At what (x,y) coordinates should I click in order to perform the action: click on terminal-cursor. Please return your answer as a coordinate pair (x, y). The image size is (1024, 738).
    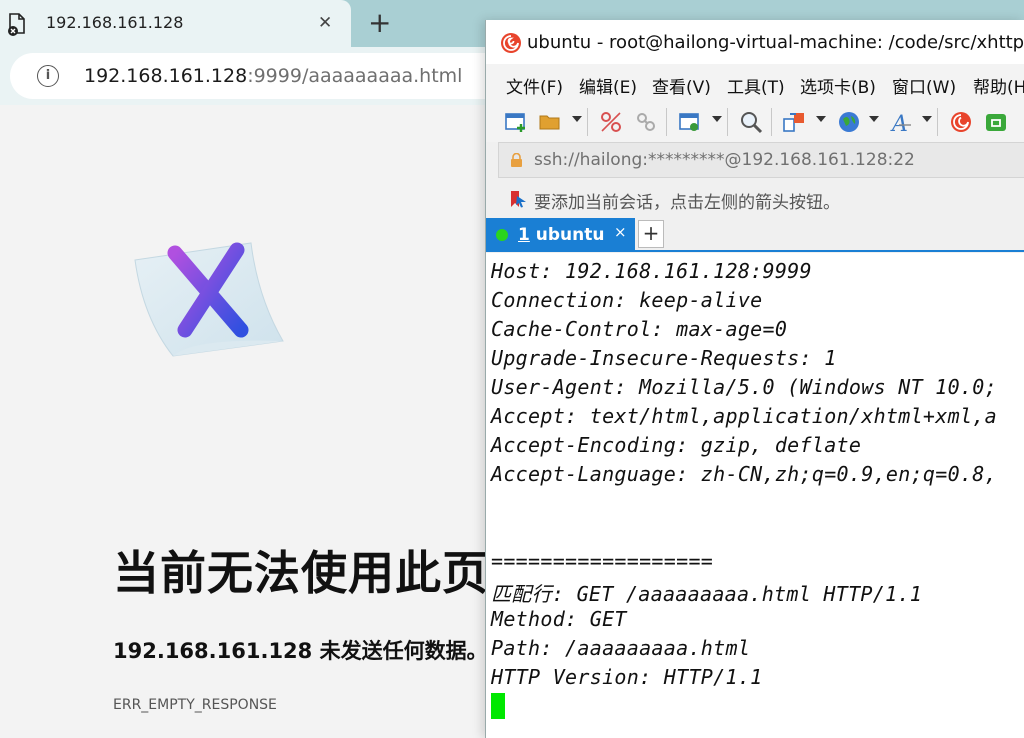
    Looking at the image, I should click on (498, 706).